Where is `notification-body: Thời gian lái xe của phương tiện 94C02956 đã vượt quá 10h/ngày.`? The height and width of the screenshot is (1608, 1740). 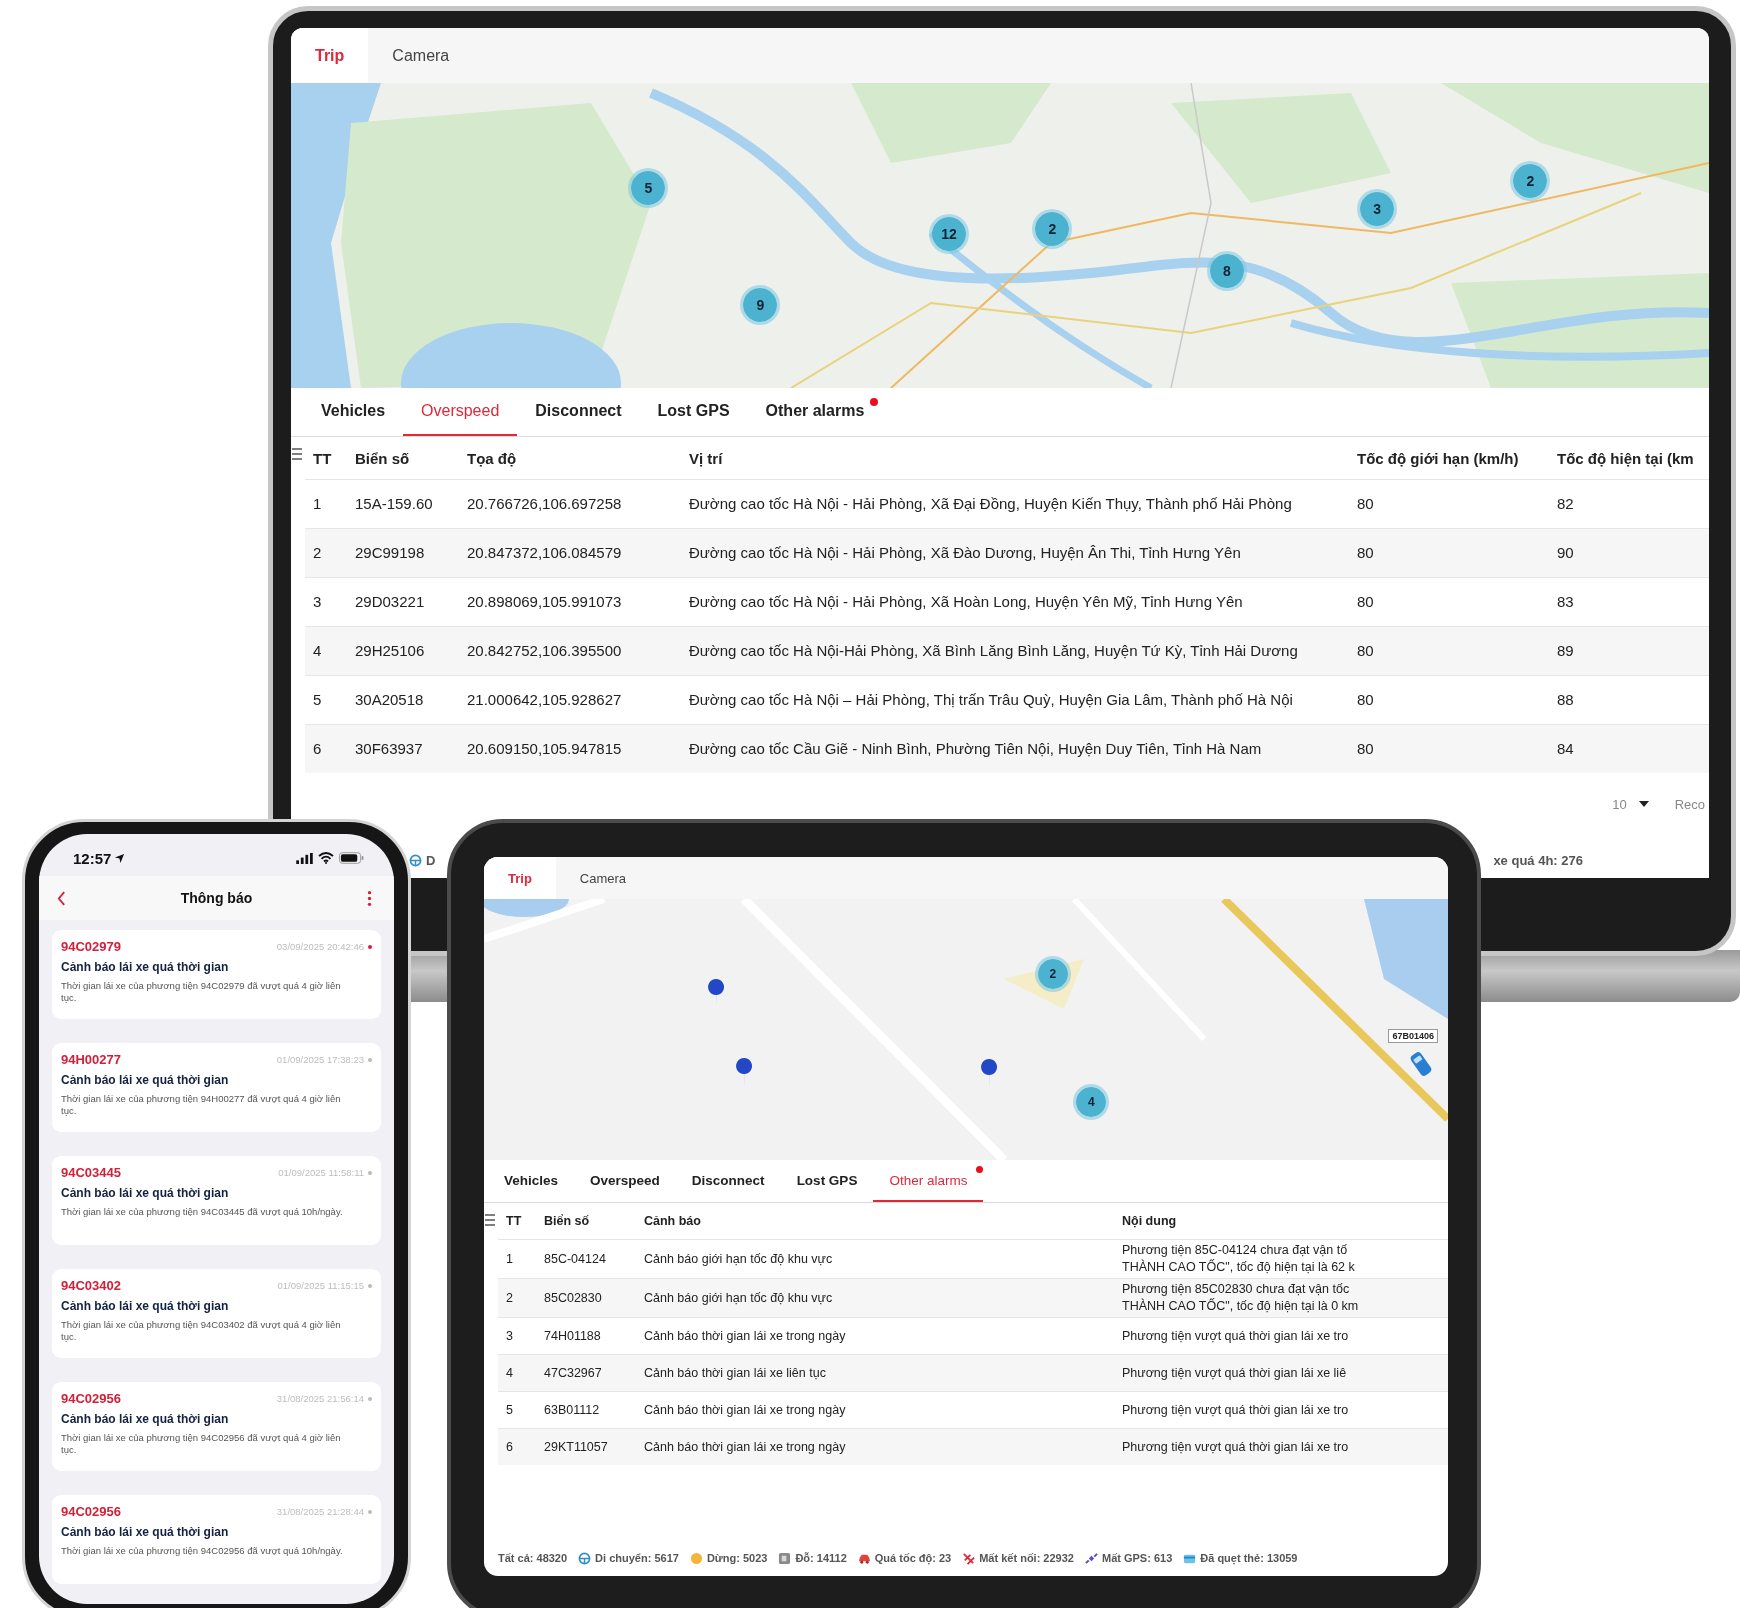 notification-body: Thời gian lái xe của phương tiện 94C02956 đã vượt quá 10h/ngày. is located at coordinates (202, 1551).